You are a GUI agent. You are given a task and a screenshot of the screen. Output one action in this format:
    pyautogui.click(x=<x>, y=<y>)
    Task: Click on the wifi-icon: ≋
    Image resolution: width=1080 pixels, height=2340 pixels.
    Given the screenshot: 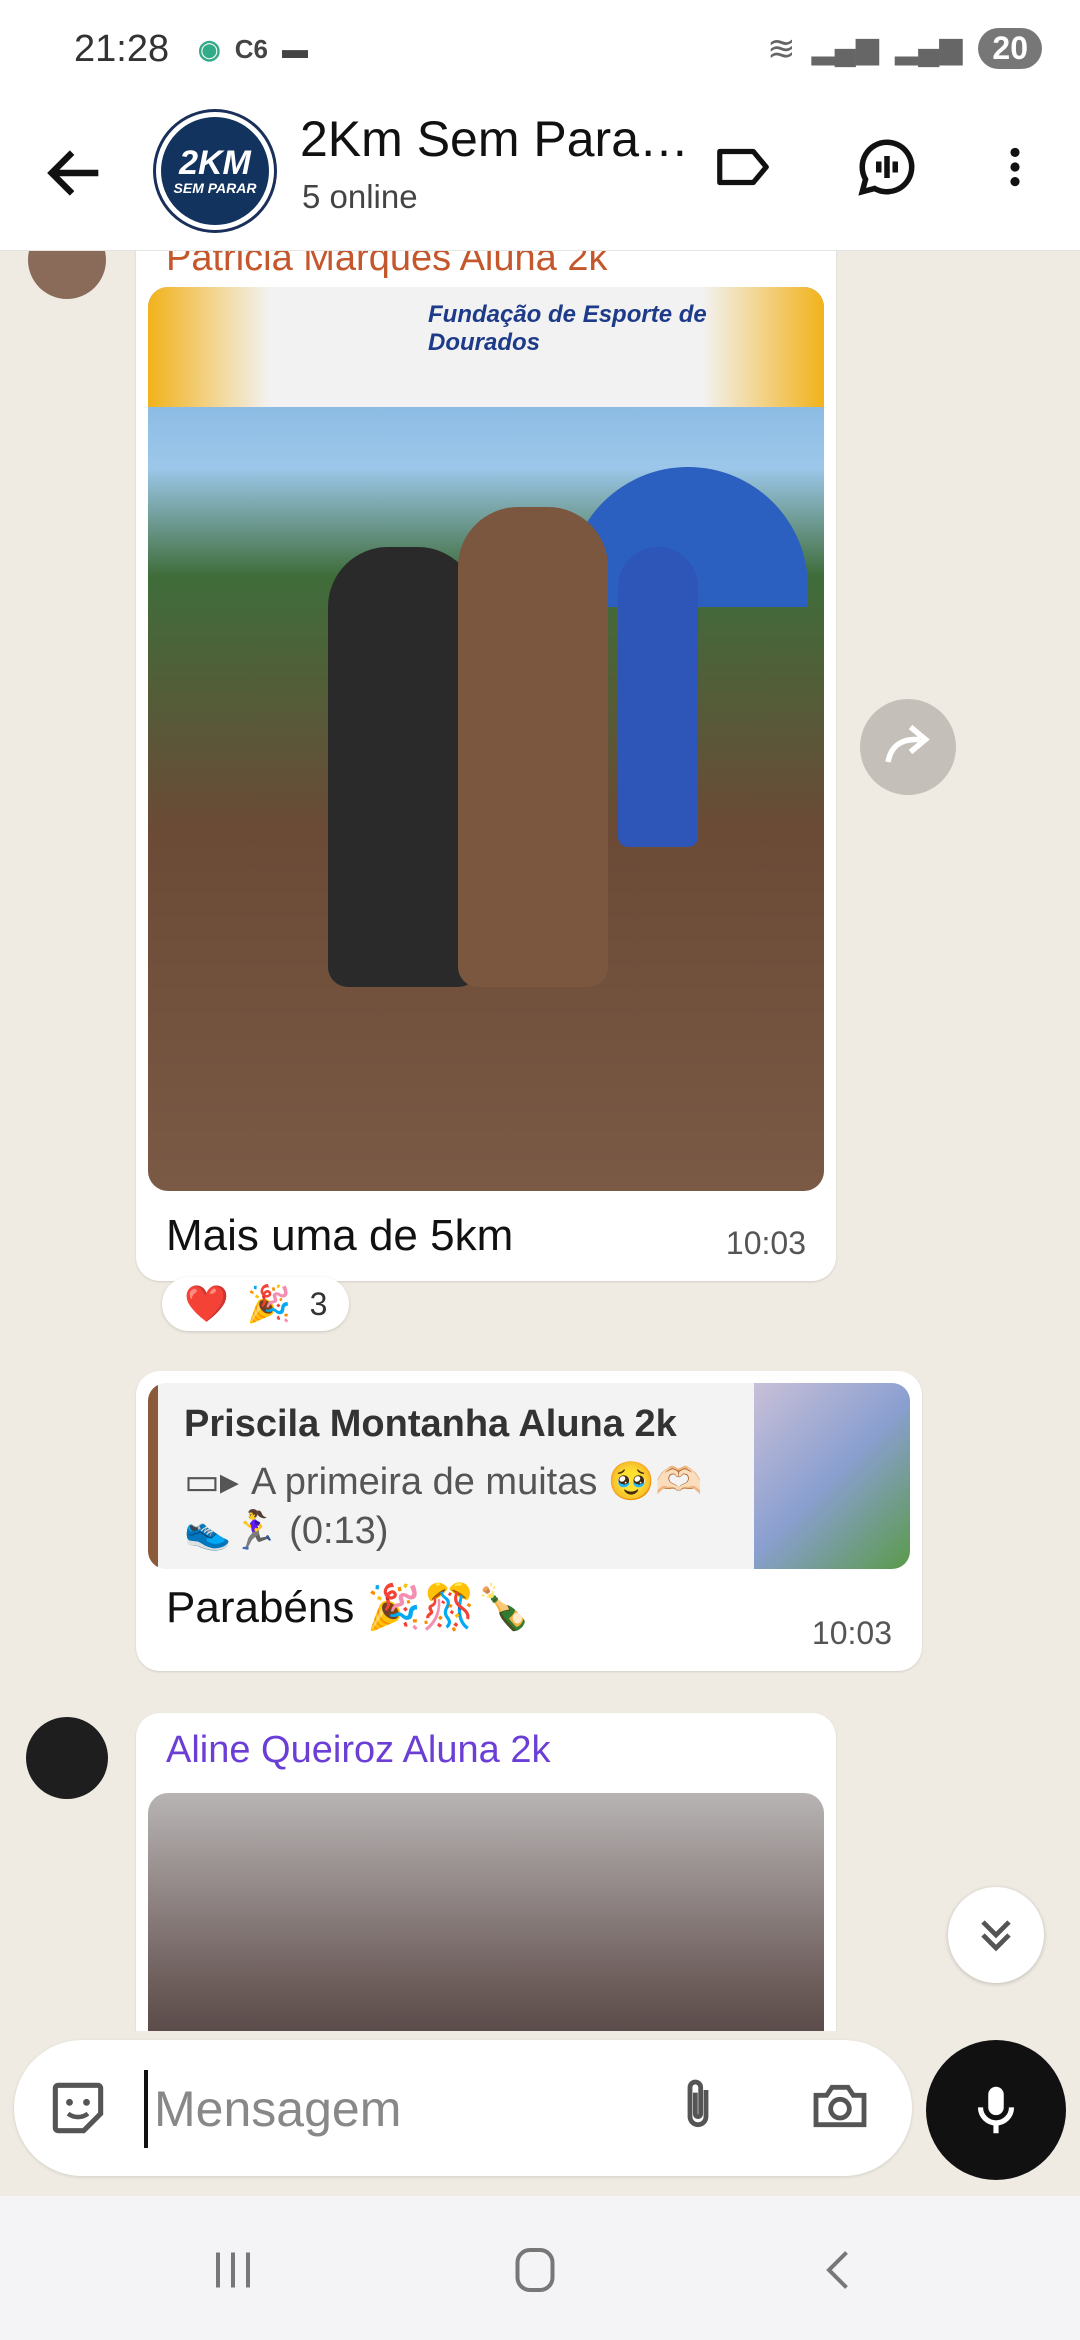 What is the action you would take?
    pyautogui.click(x=781, y=48)
    